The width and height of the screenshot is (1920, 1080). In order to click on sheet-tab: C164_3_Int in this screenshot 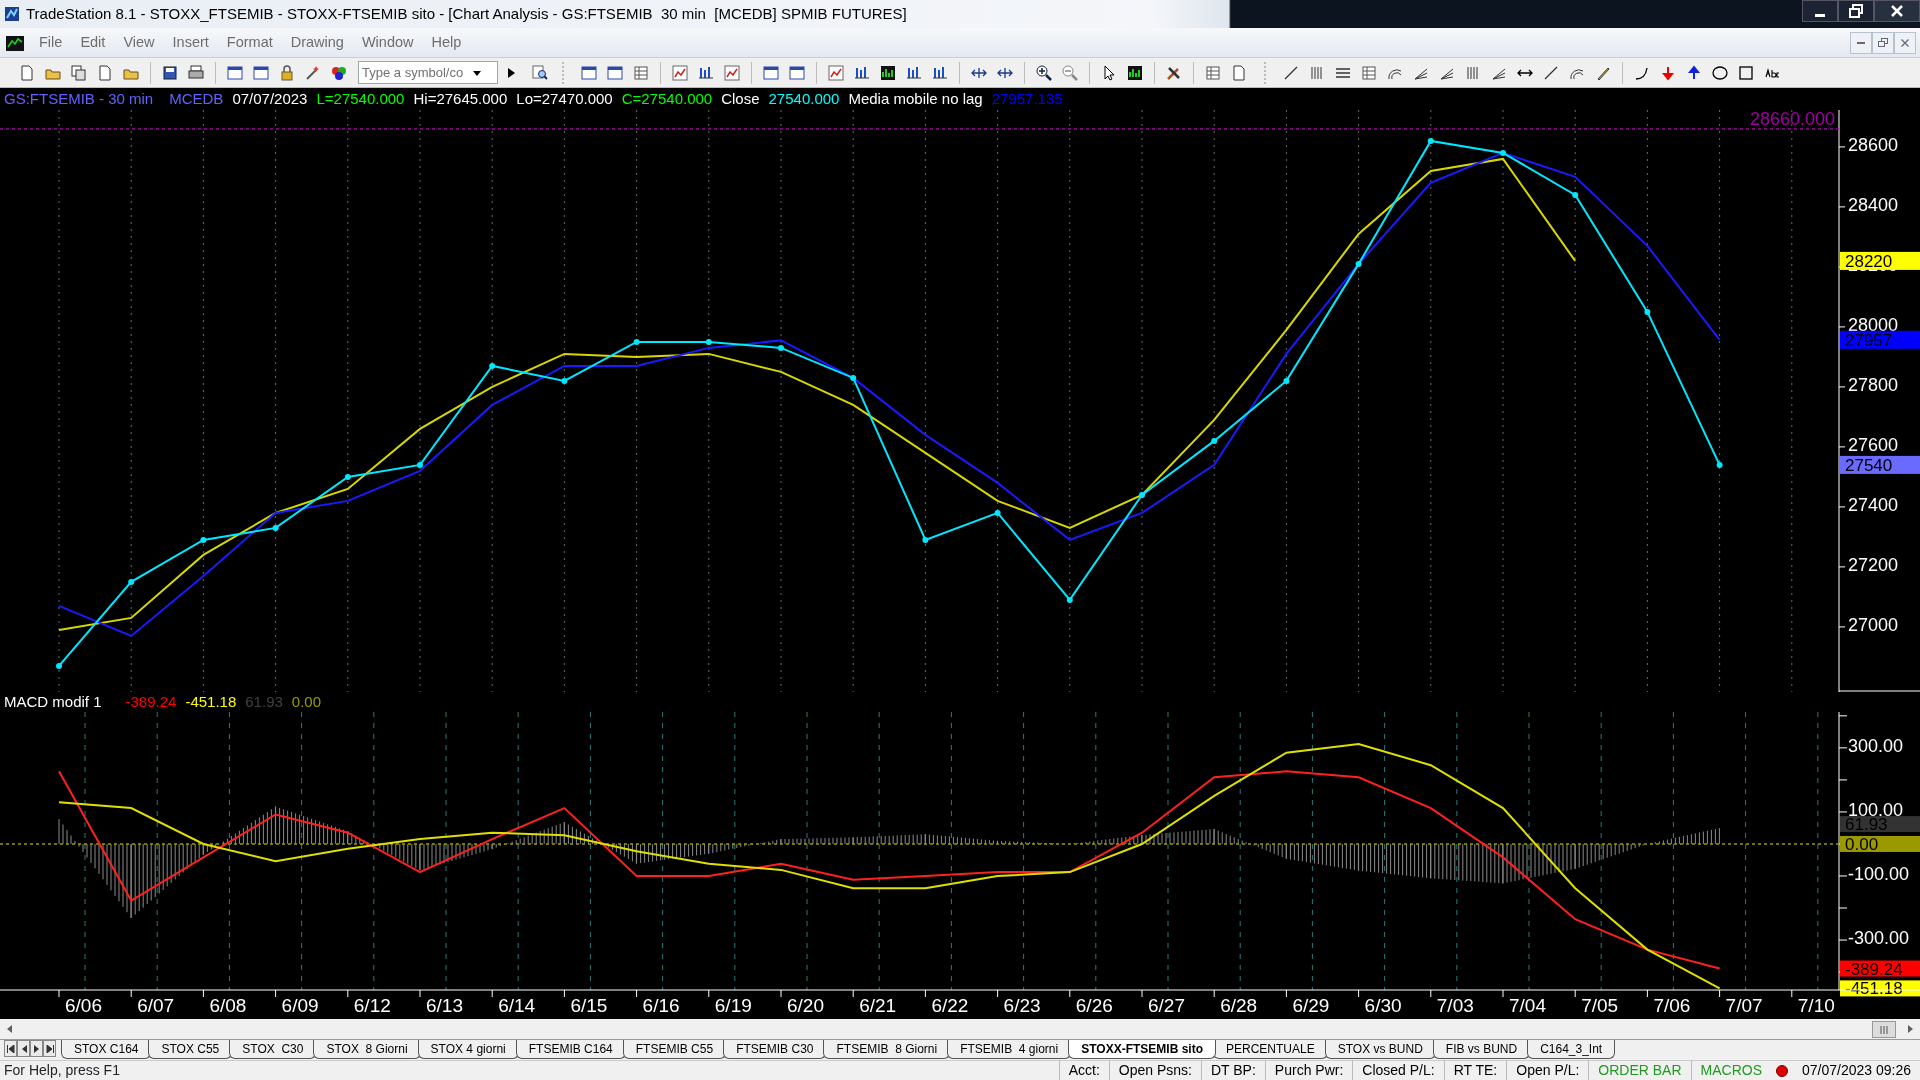, I will do `click(1571, 1049)`.